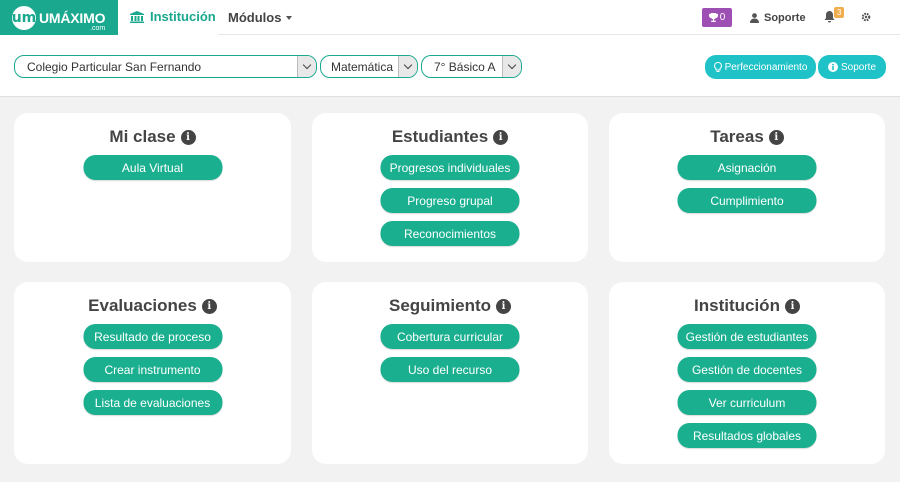  I want to click on caret-down-icon, so click(289, 17).